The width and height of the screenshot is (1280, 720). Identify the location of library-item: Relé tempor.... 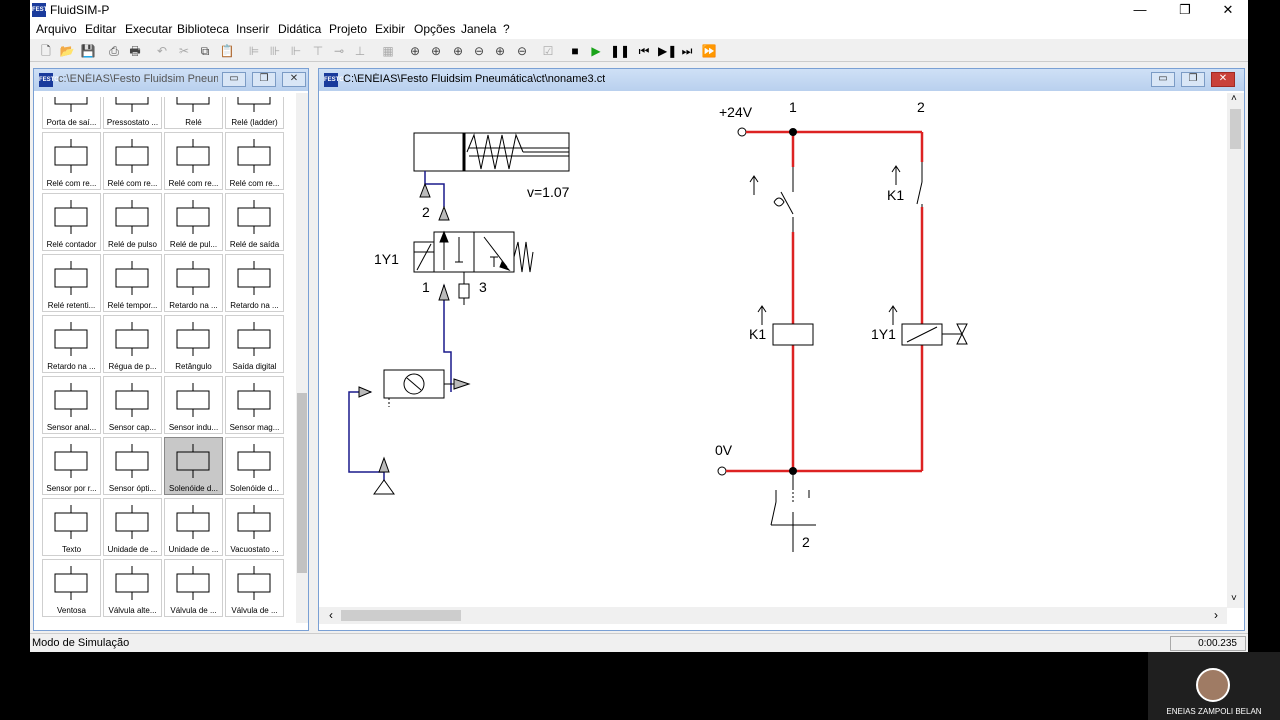
(132, 283).